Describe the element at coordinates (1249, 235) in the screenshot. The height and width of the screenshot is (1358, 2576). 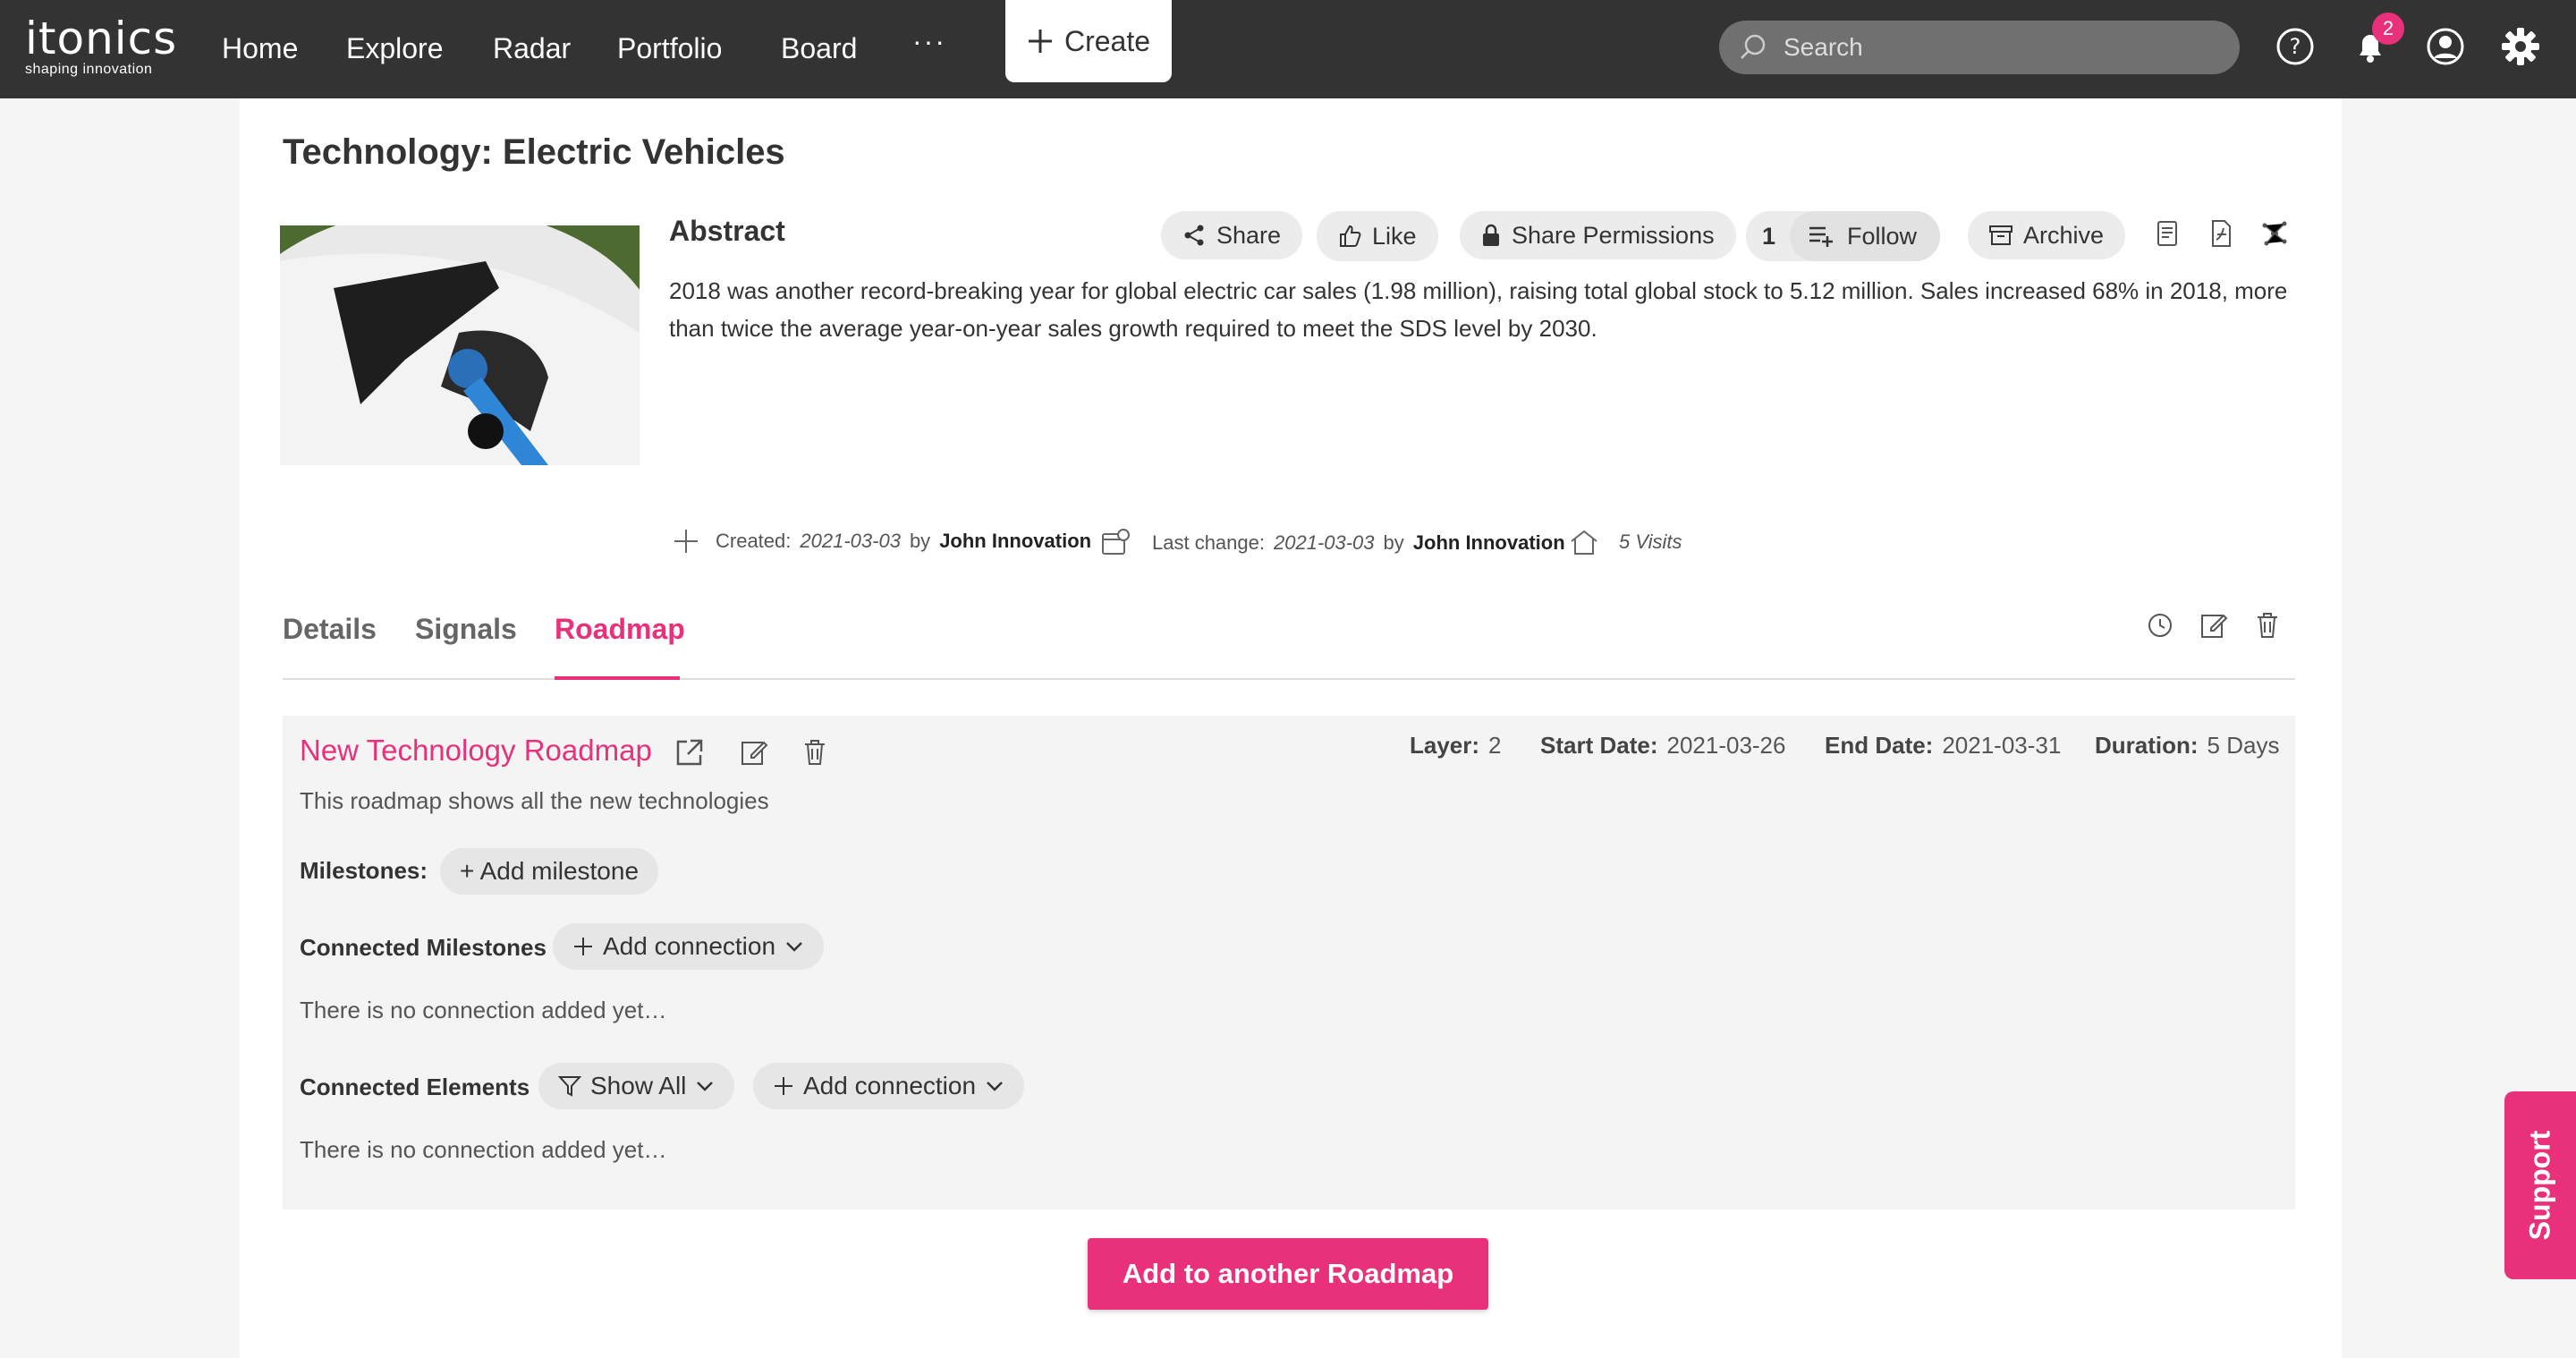
I see `share-label: Share` at that location.